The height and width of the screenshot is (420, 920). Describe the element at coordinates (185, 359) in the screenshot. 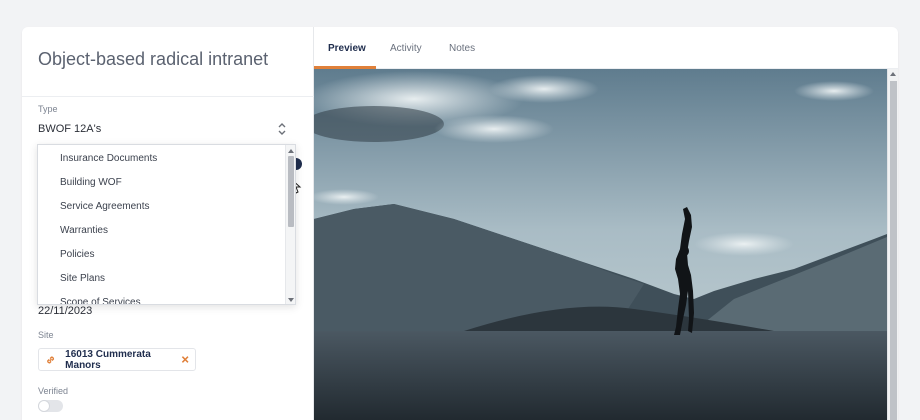

I see `close-icon` at that location.